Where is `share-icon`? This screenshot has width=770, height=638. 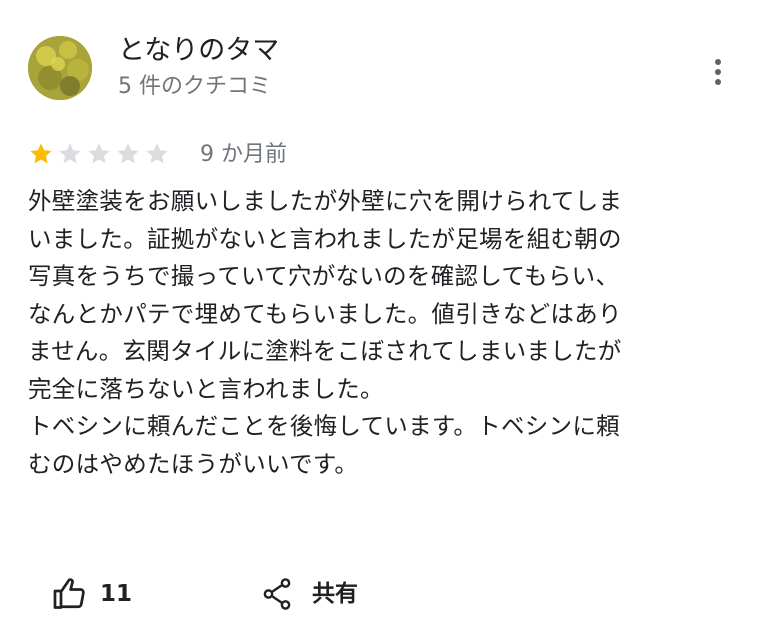
share-icon is located at coordinates (277, 594).